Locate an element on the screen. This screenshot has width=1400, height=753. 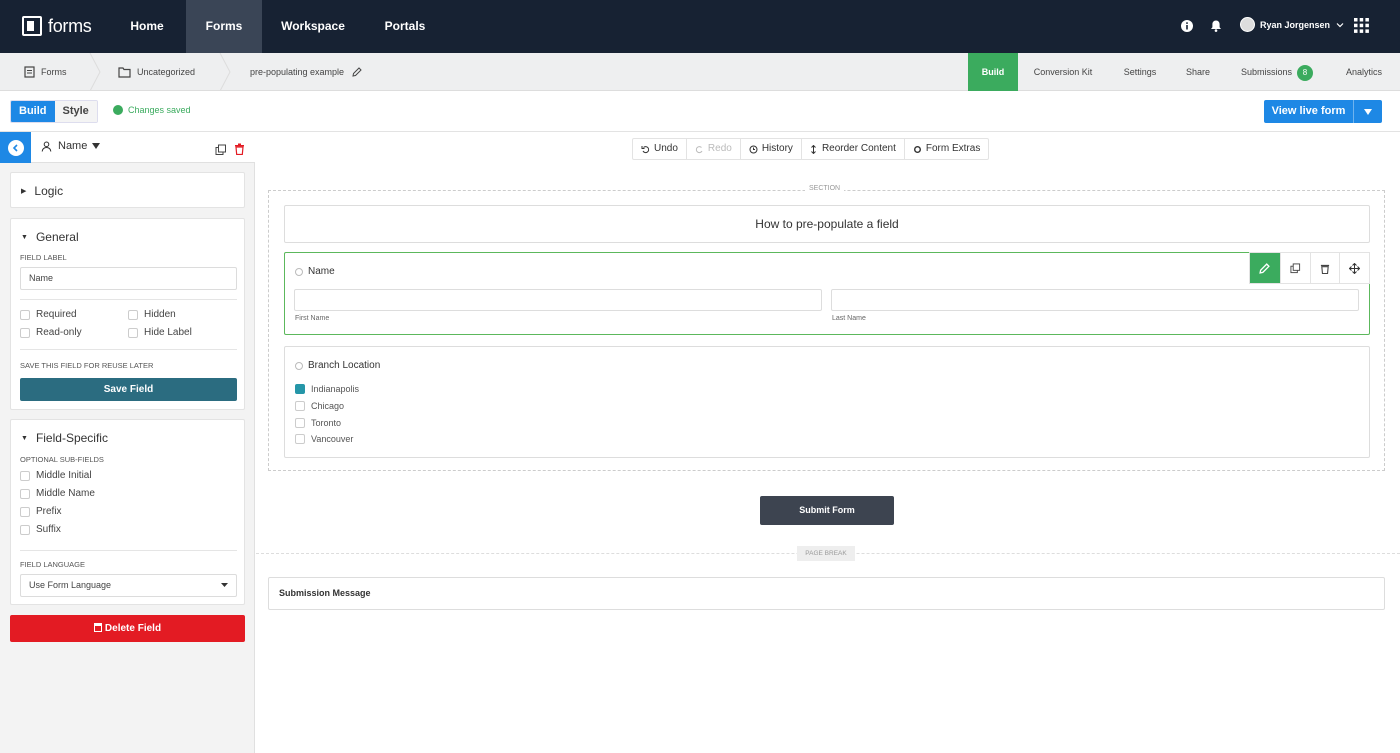
history-button: History is located at coordinates (771, 149).